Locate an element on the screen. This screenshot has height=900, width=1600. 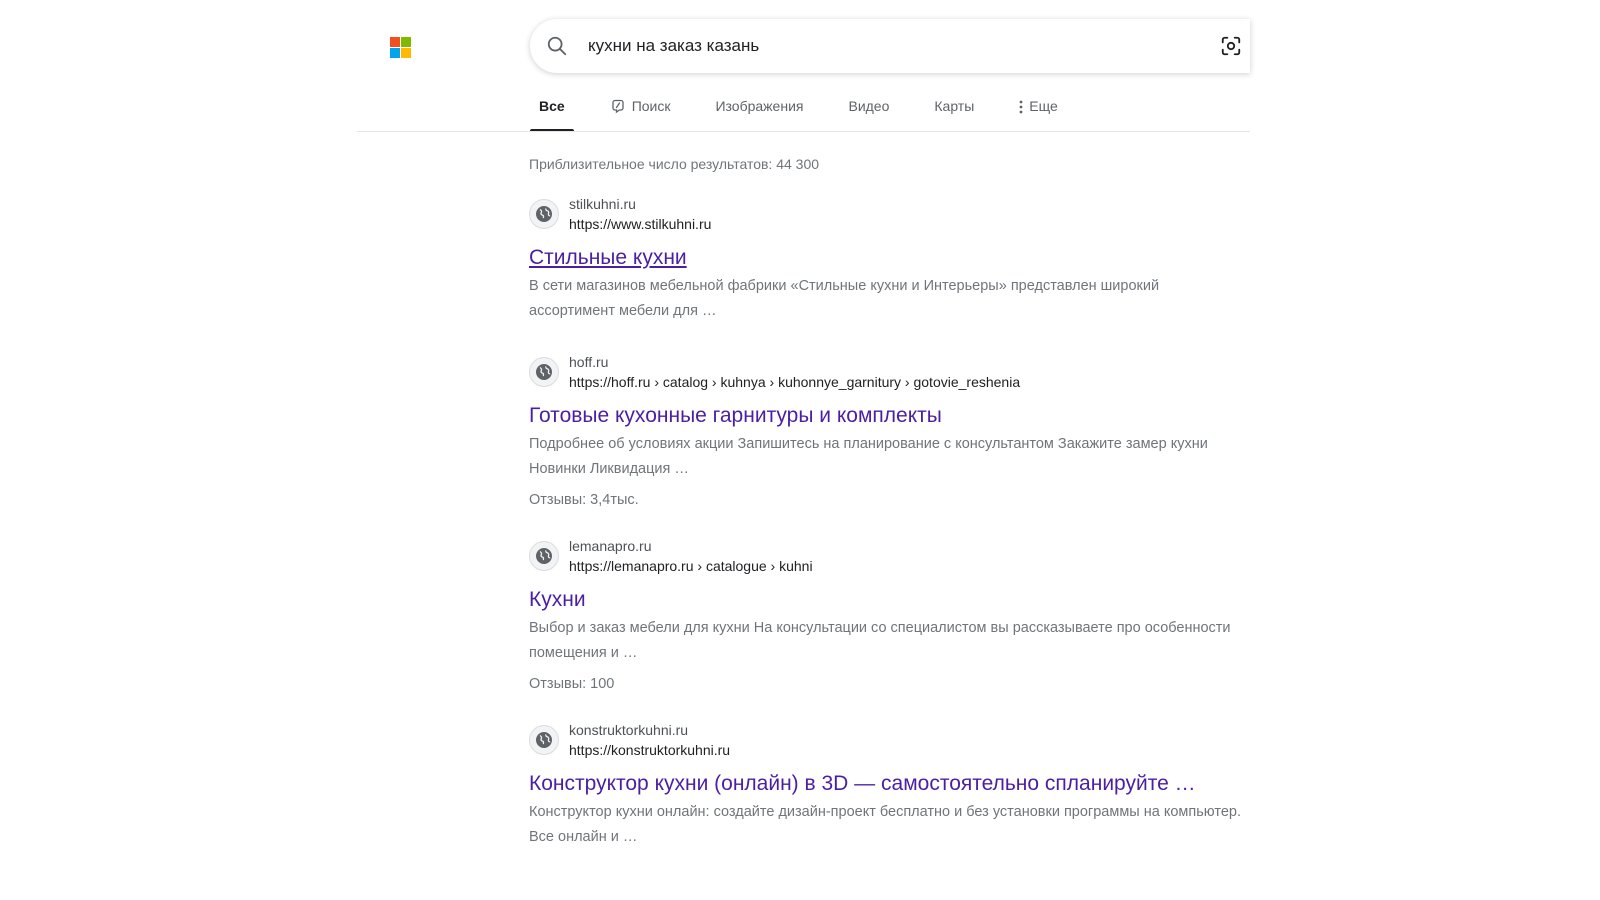
result-url: https://lemanapro.ru › catalogue › kuhni is located at coordinates (691, 566).